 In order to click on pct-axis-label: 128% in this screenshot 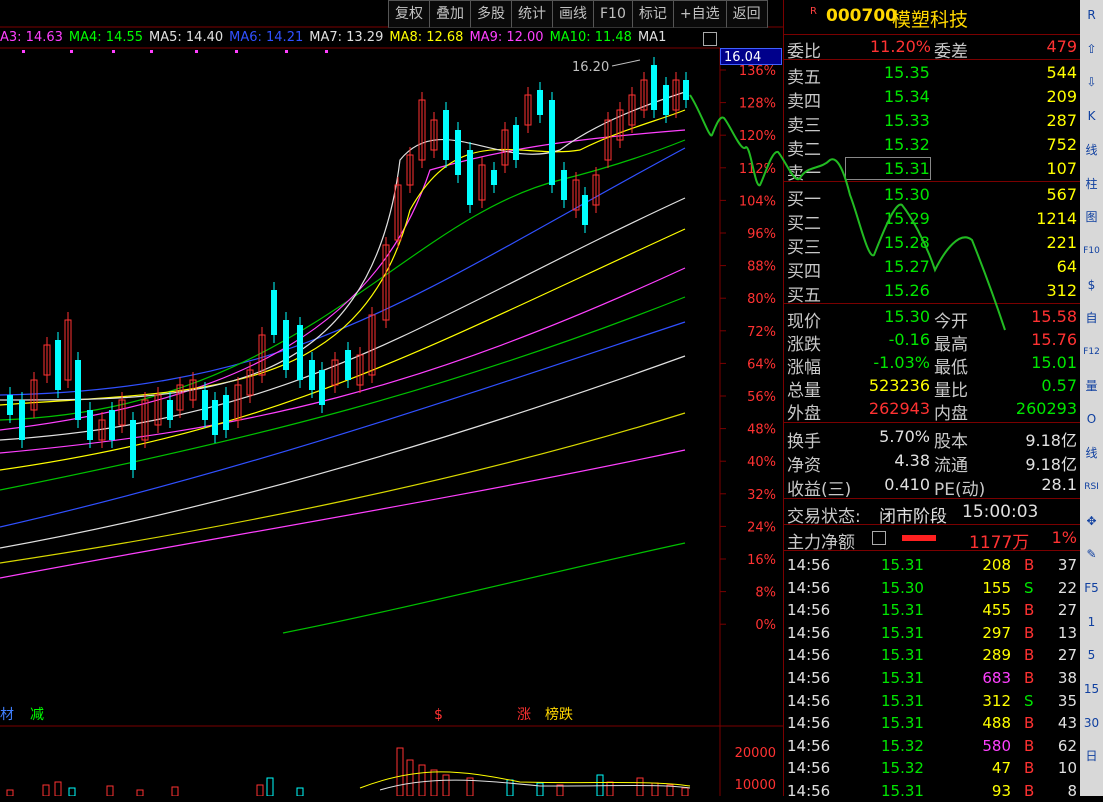, I will do `click(757, 104)`.